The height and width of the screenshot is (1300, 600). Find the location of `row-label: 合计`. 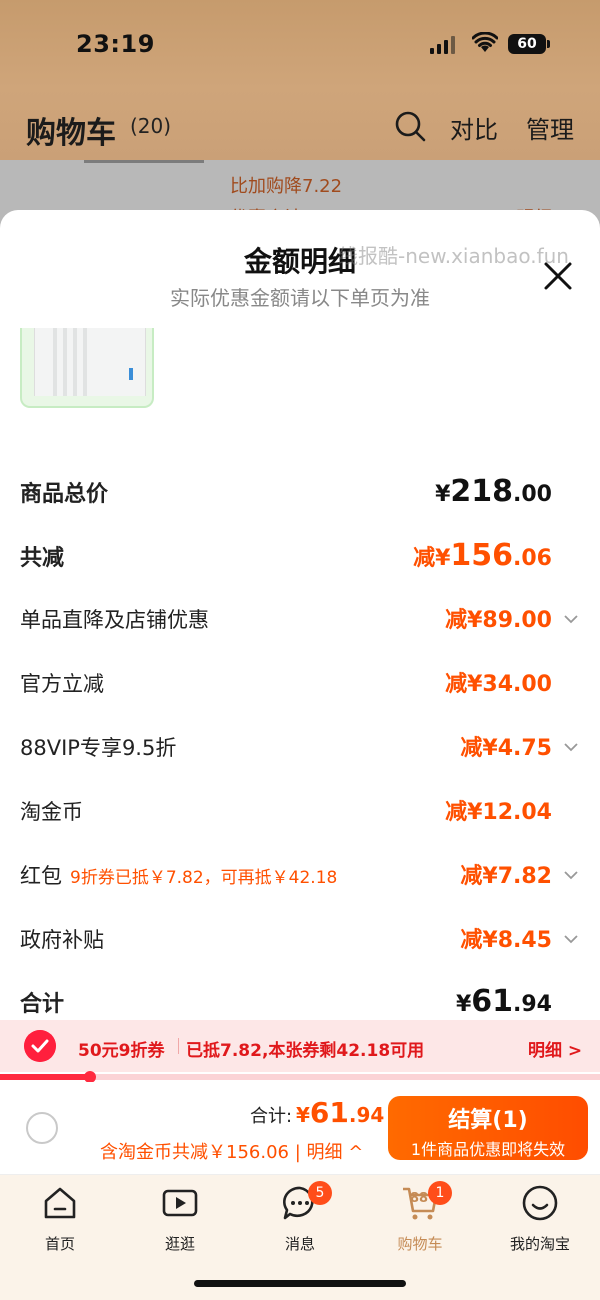

row-label: 合计 is located at coordinates (42, 1004).